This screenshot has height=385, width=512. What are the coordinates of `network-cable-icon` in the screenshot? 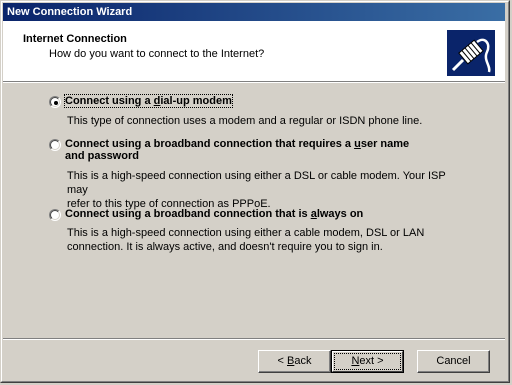 It's located at (471, 53).